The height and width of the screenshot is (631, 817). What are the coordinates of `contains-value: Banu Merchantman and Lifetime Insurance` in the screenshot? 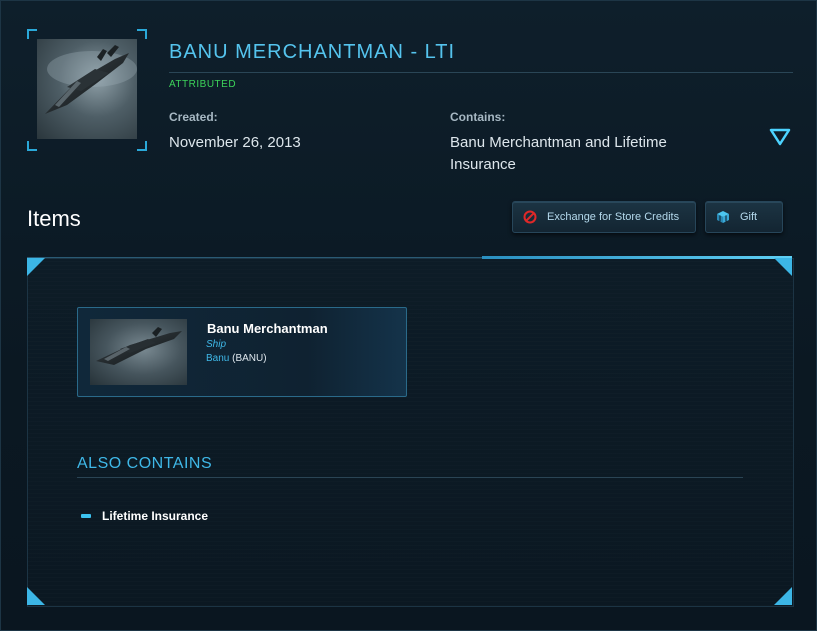 It's located at (558, 153).